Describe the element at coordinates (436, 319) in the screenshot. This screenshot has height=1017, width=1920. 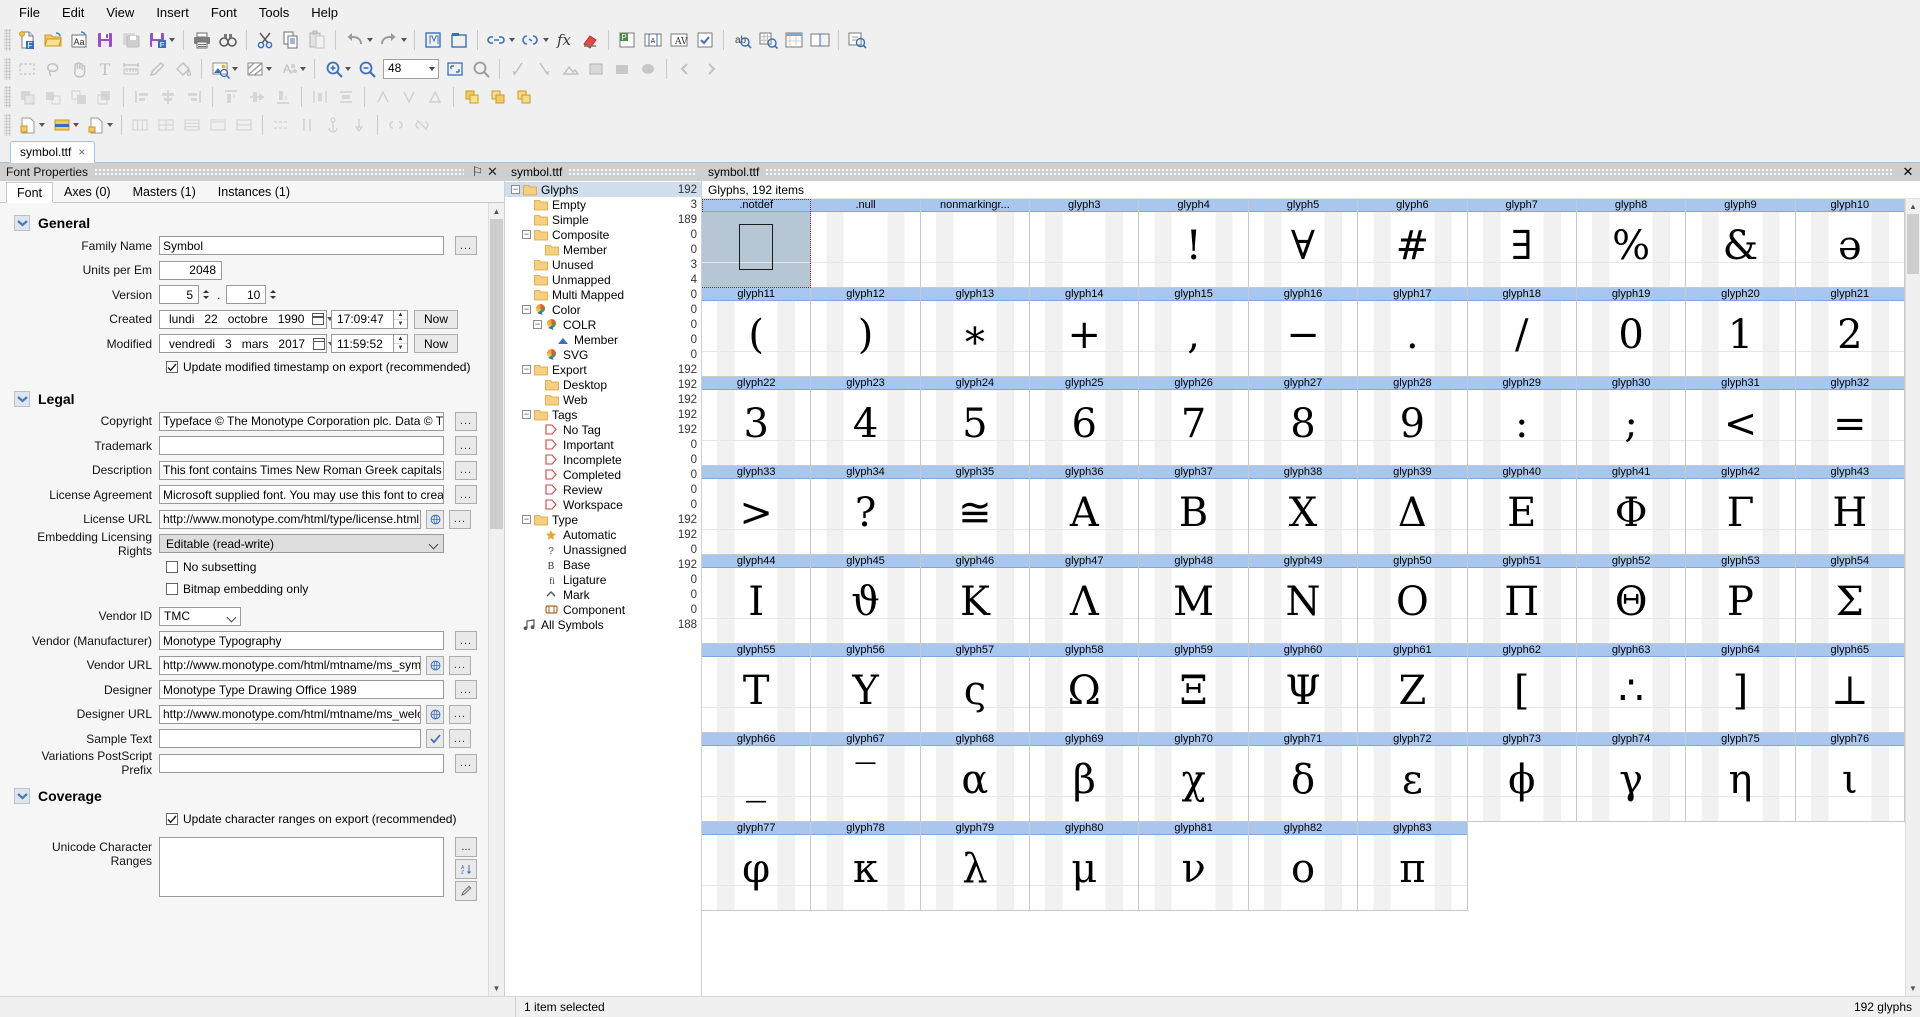
I see `created-now-button: Now` at that location.